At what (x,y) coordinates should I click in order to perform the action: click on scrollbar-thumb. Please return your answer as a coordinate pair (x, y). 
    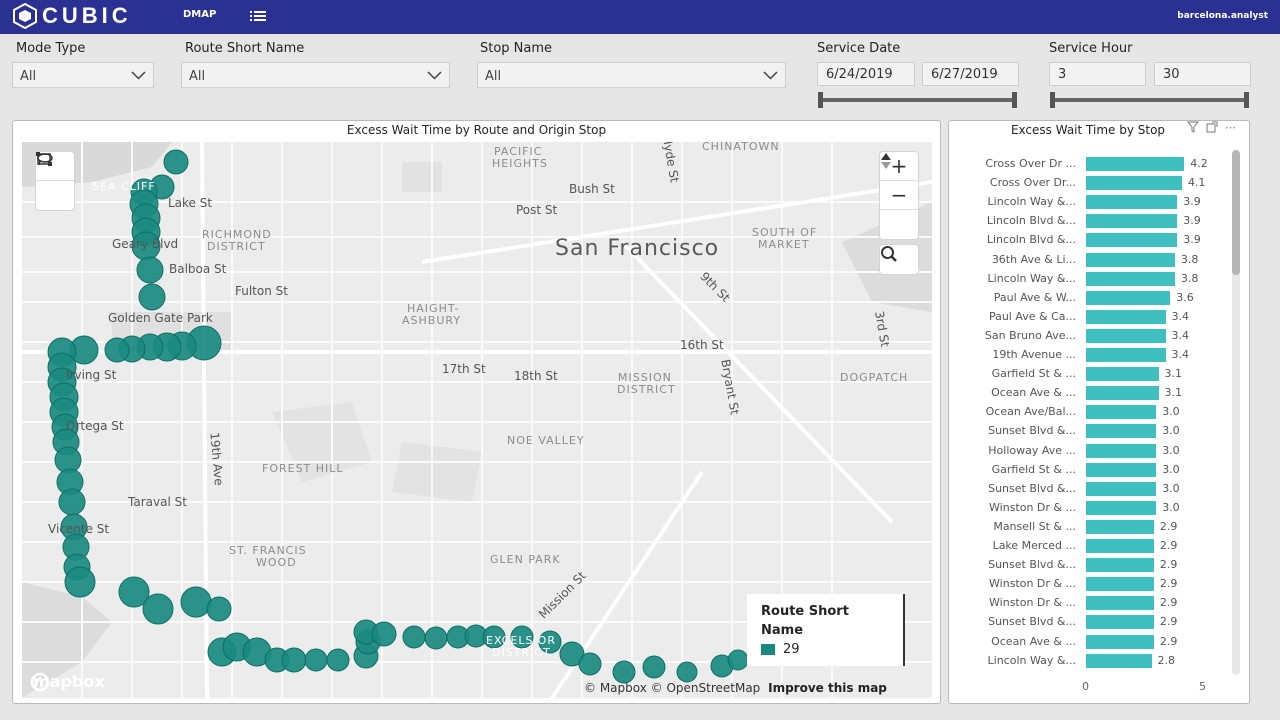
    Looking at the image, I should click on (1236, 212).